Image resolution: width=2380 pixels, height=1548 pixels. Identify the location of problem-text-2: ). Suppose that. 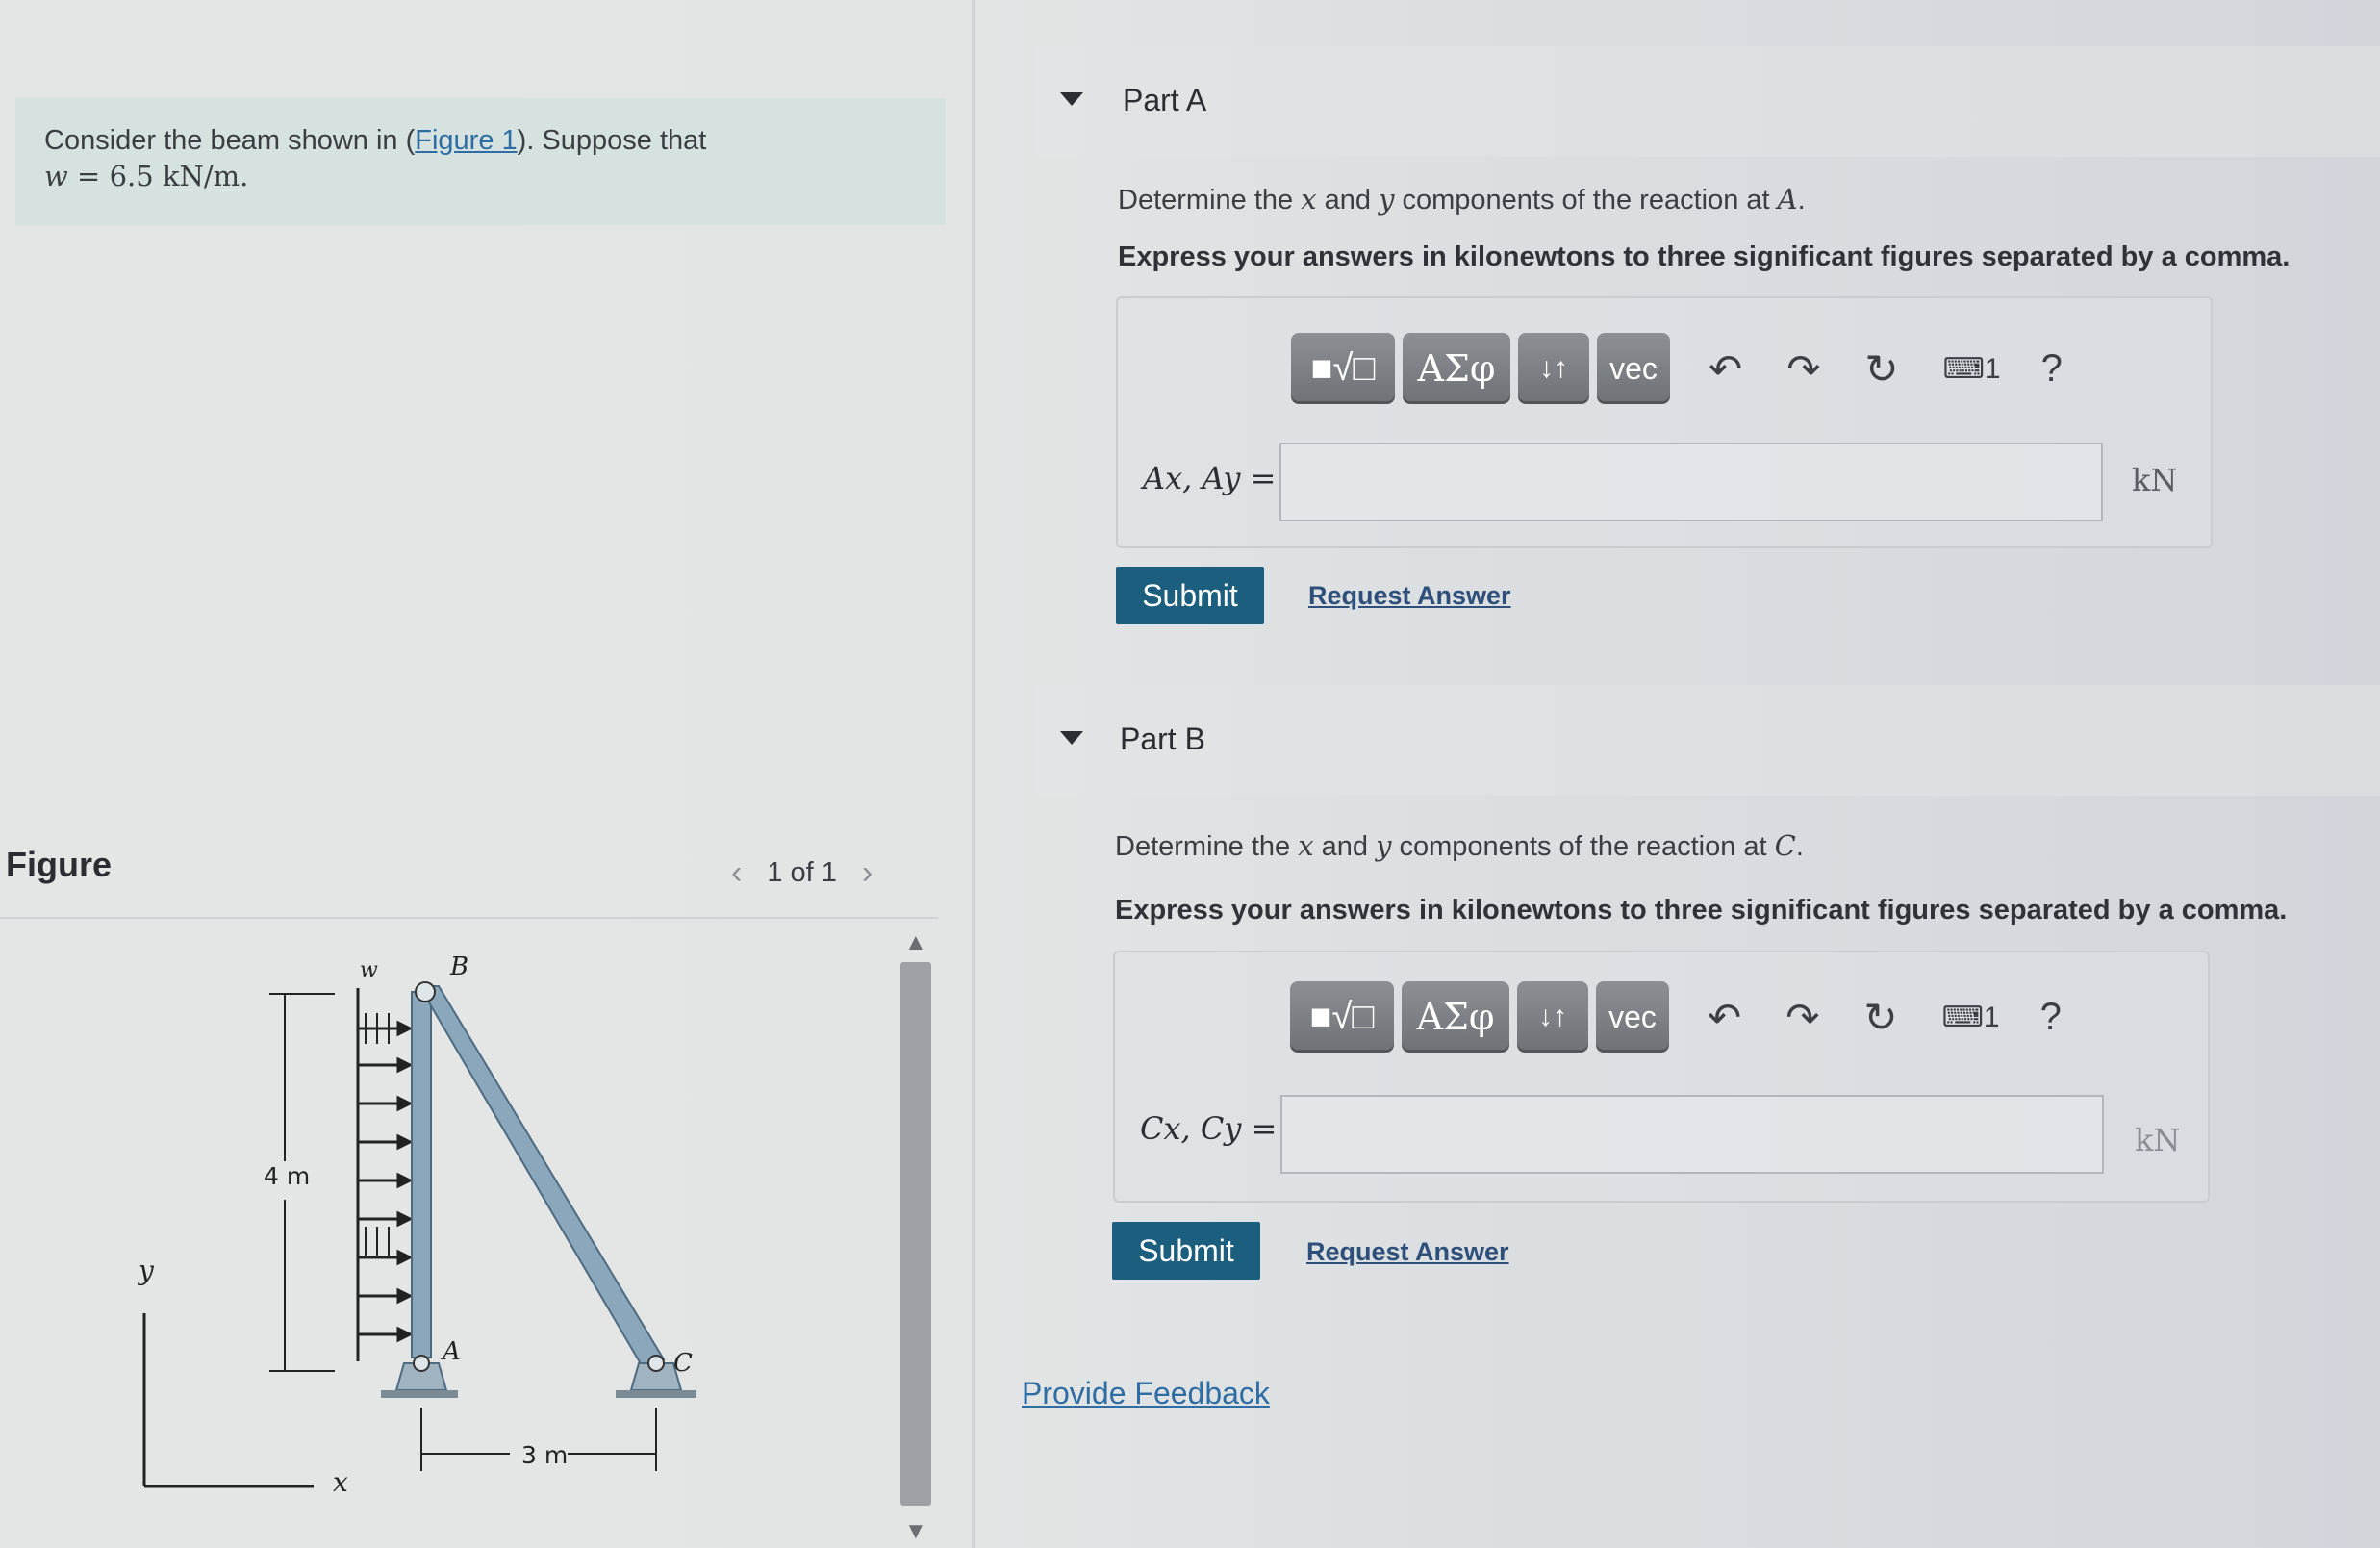
(612, 140).